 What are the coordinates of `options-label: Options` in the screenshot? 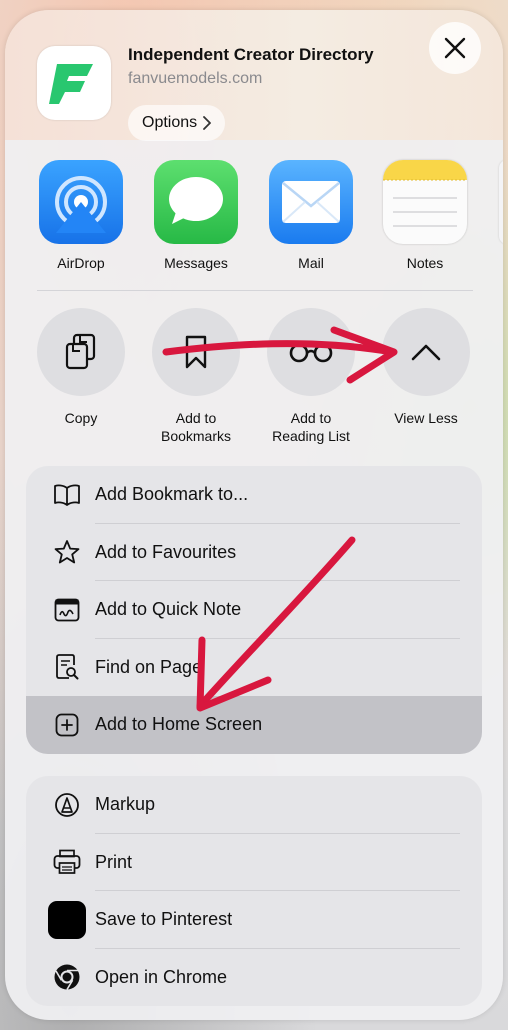 It's located at (170, 122).